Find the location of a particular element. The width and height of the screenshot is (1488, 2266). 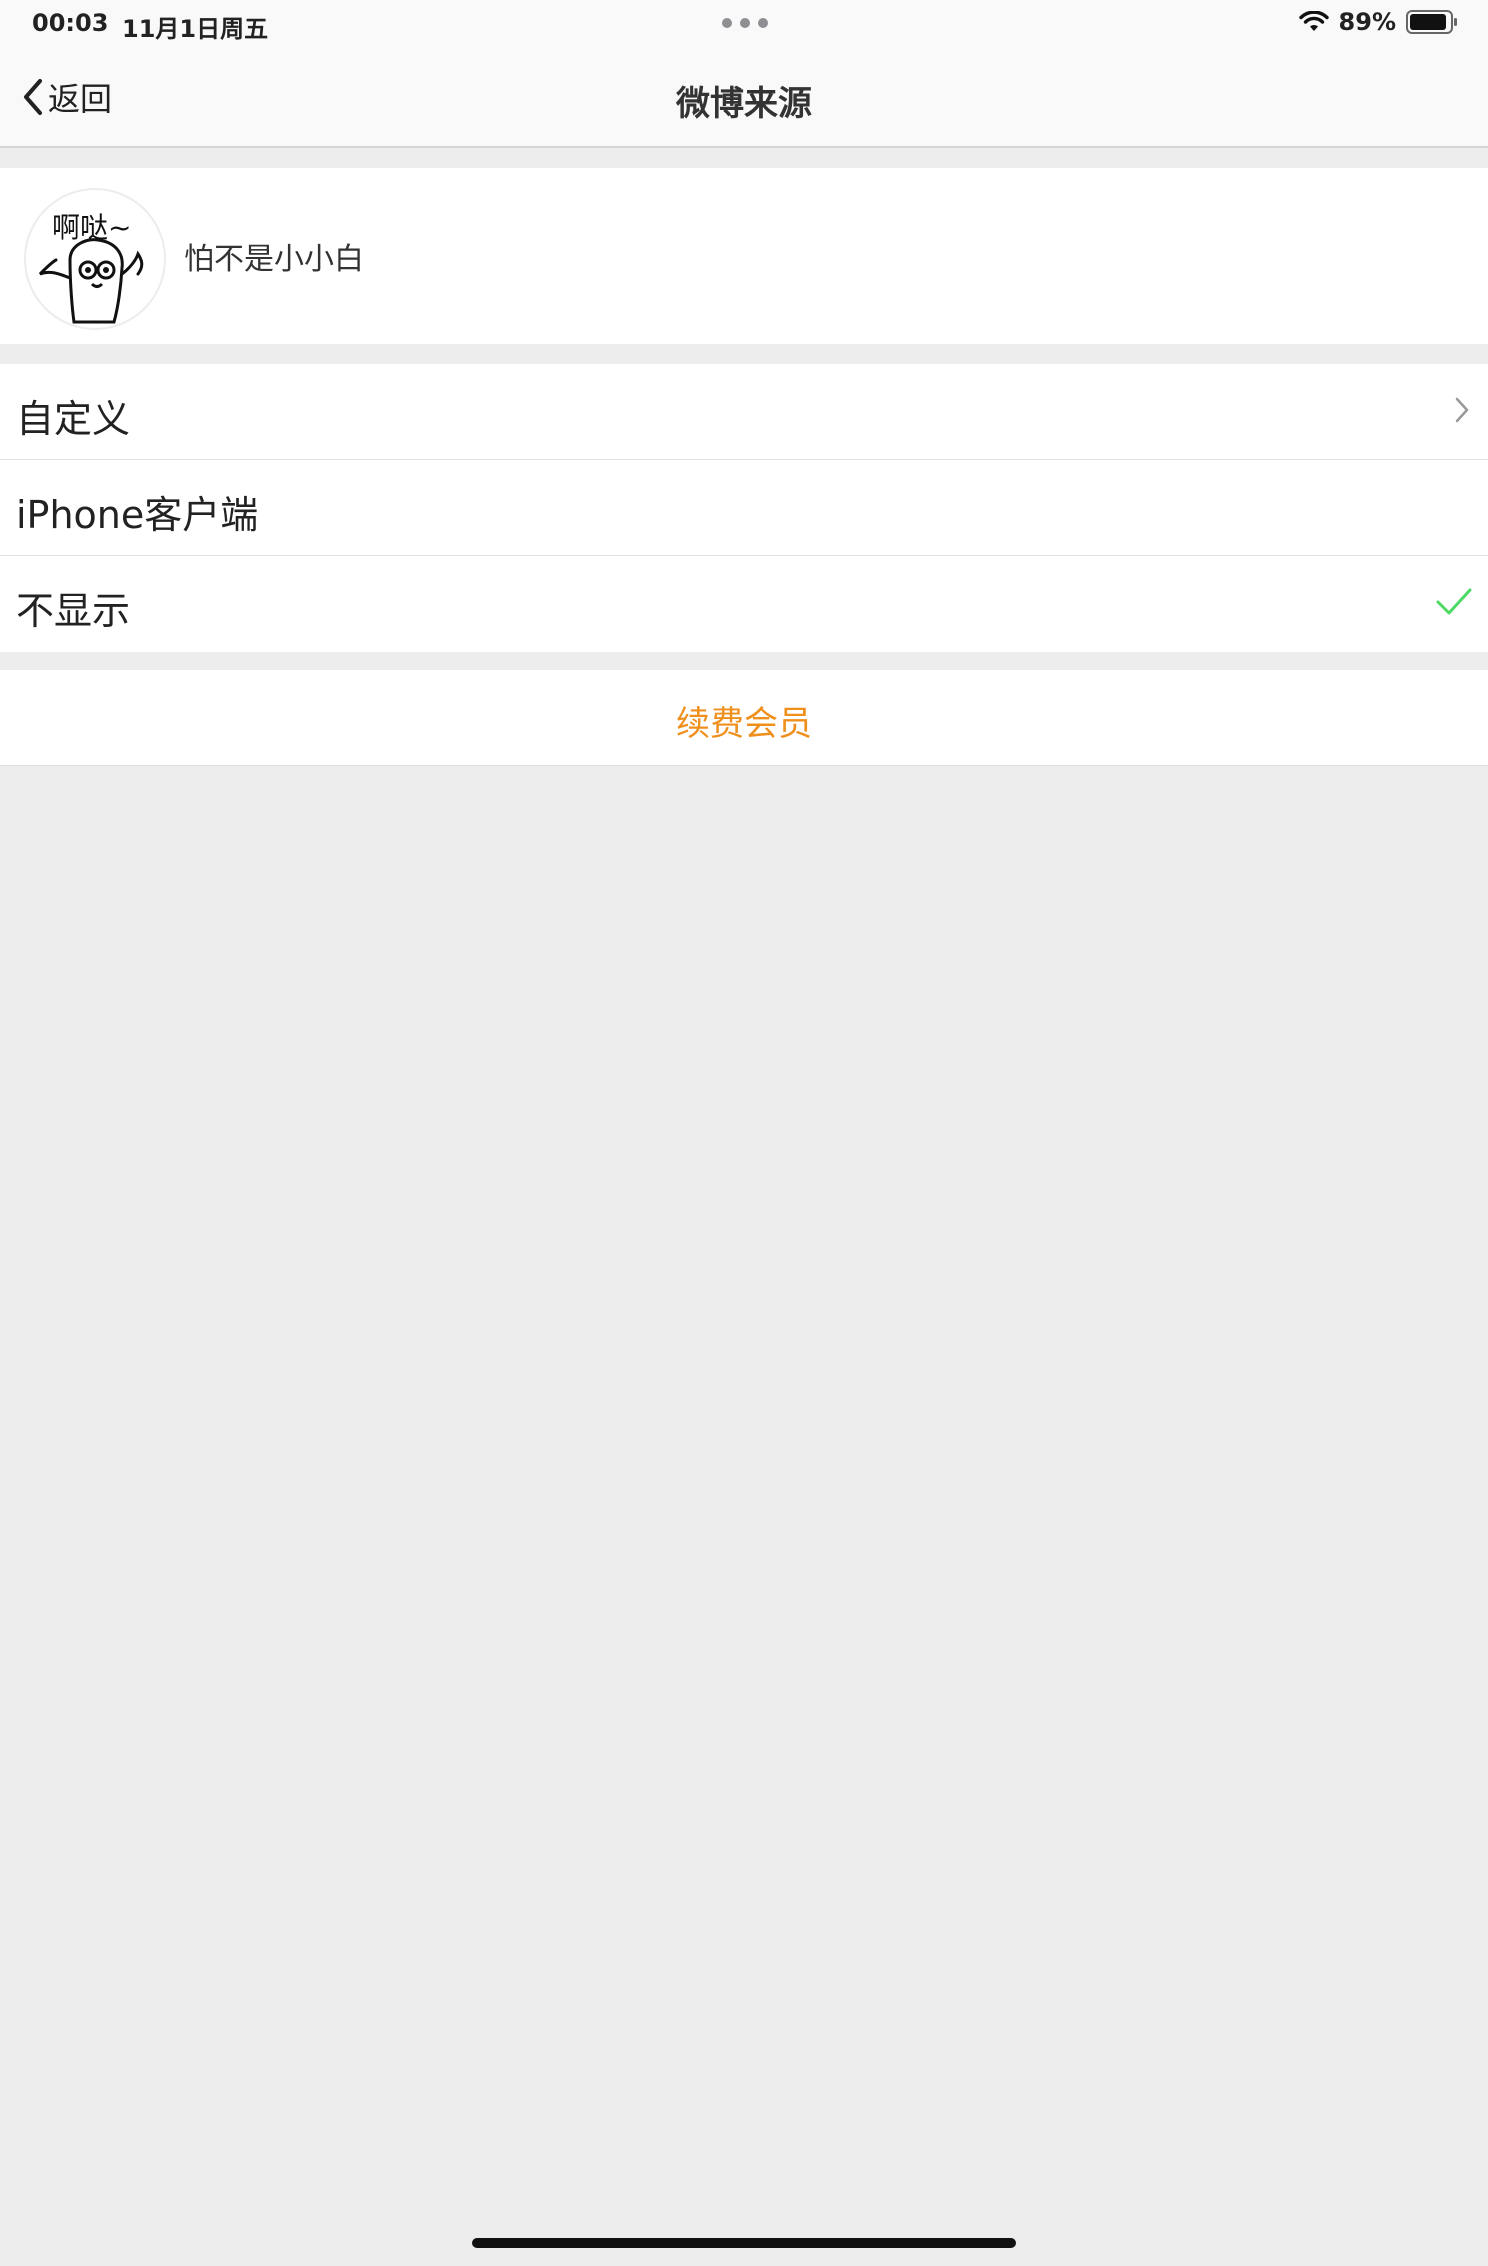

username: 怕不是小小白 is located at coordinates (274, 259).